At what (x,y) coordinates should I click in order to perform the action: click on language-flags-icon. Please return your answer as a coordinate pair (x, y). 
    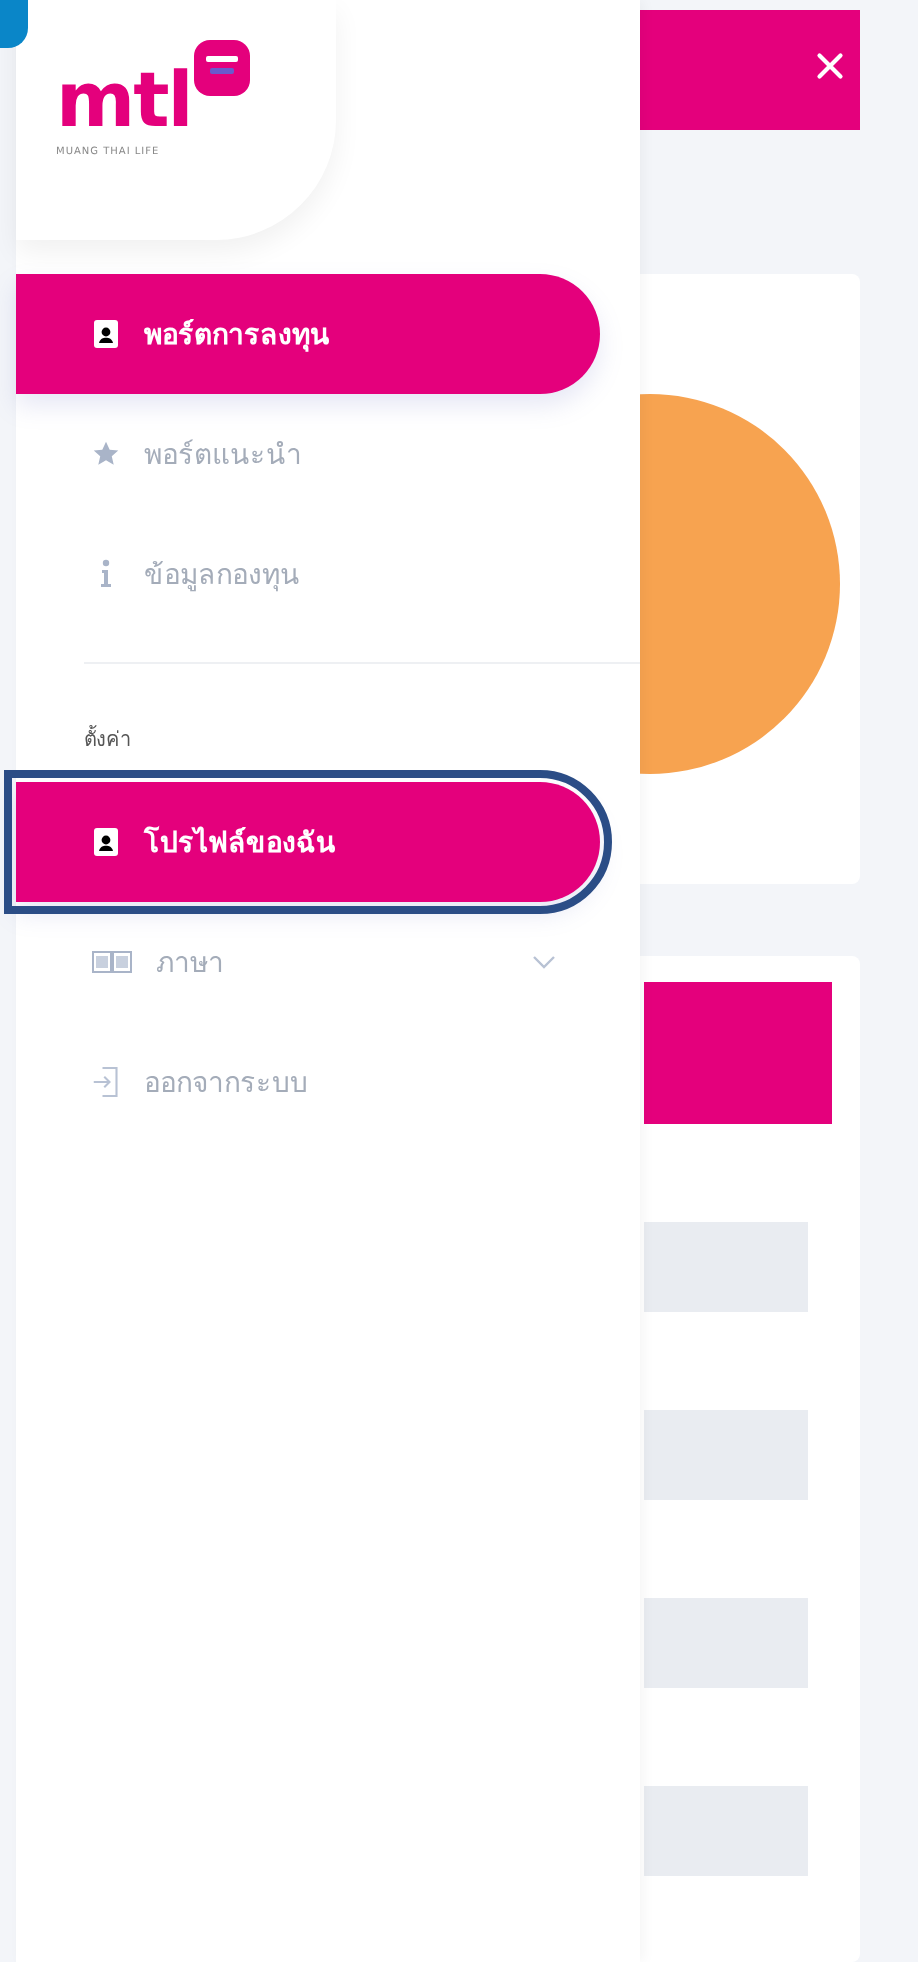
    Looking at the image, I should click on (112, 962).